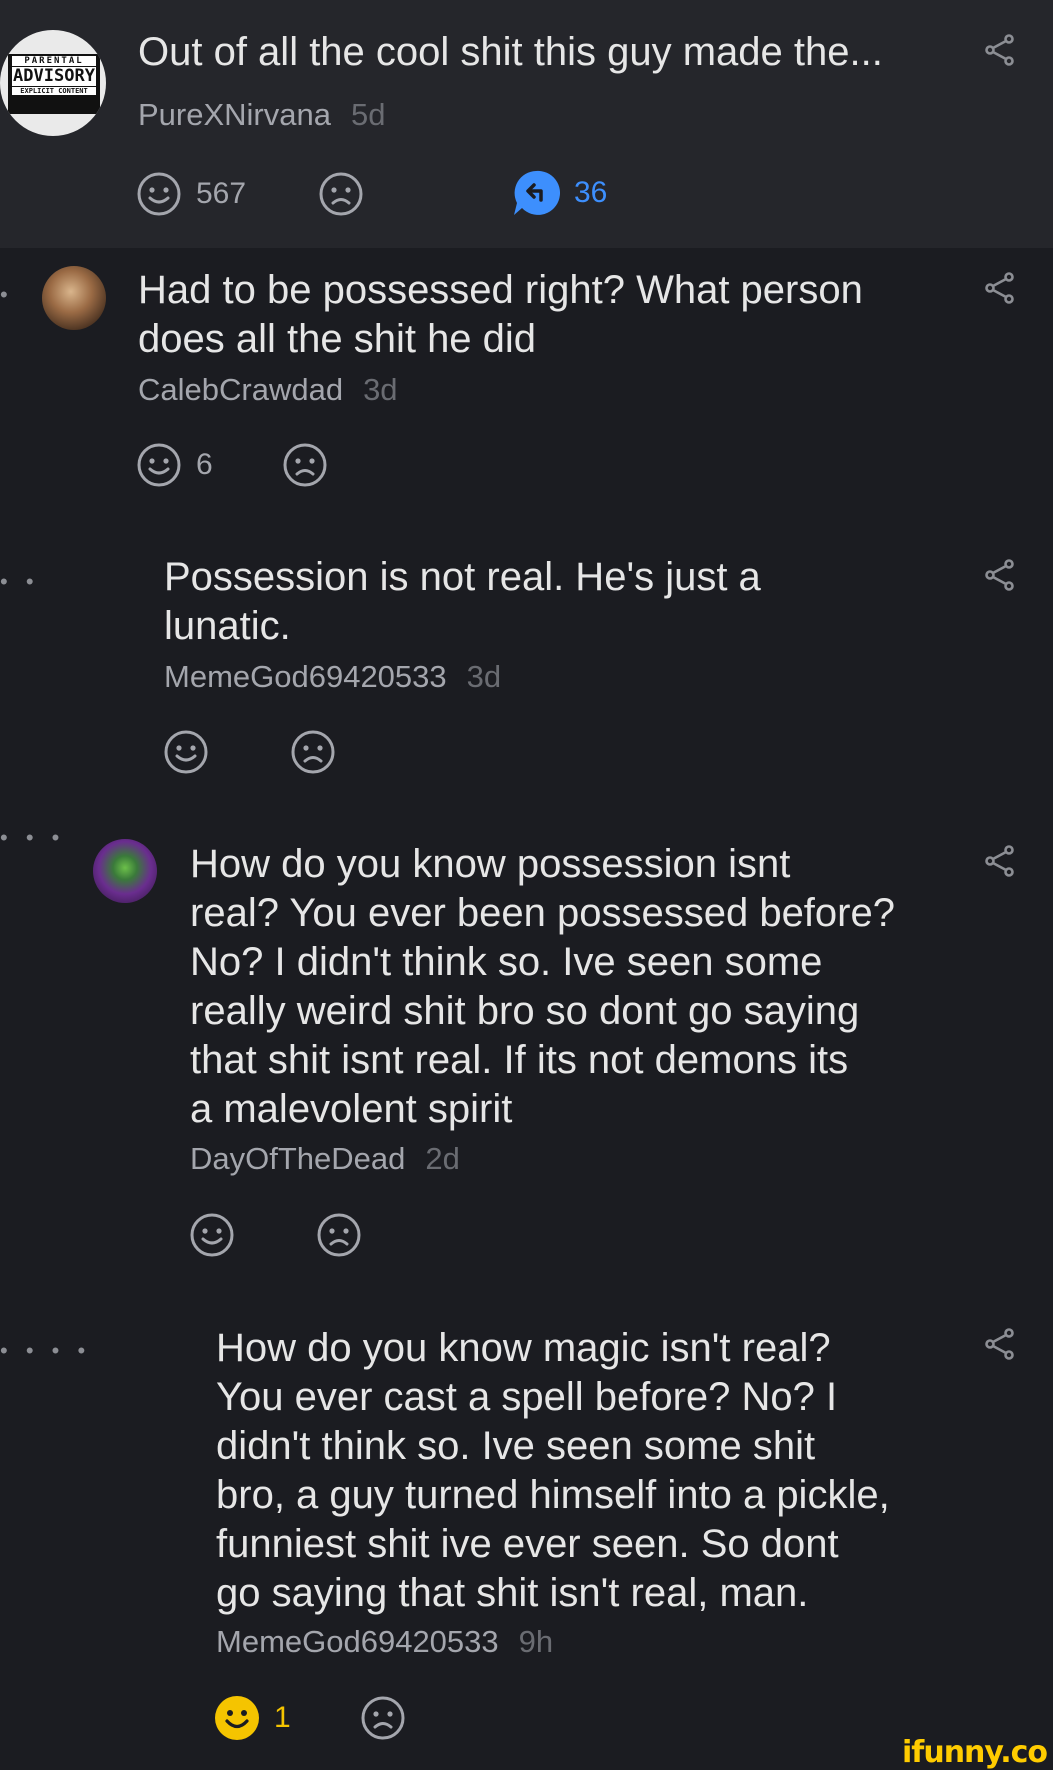  What do you see at coordinates (54, 61) in the screenshot?
I see `advisory-line1: PARENTAL` at bounding box center [54, 61].